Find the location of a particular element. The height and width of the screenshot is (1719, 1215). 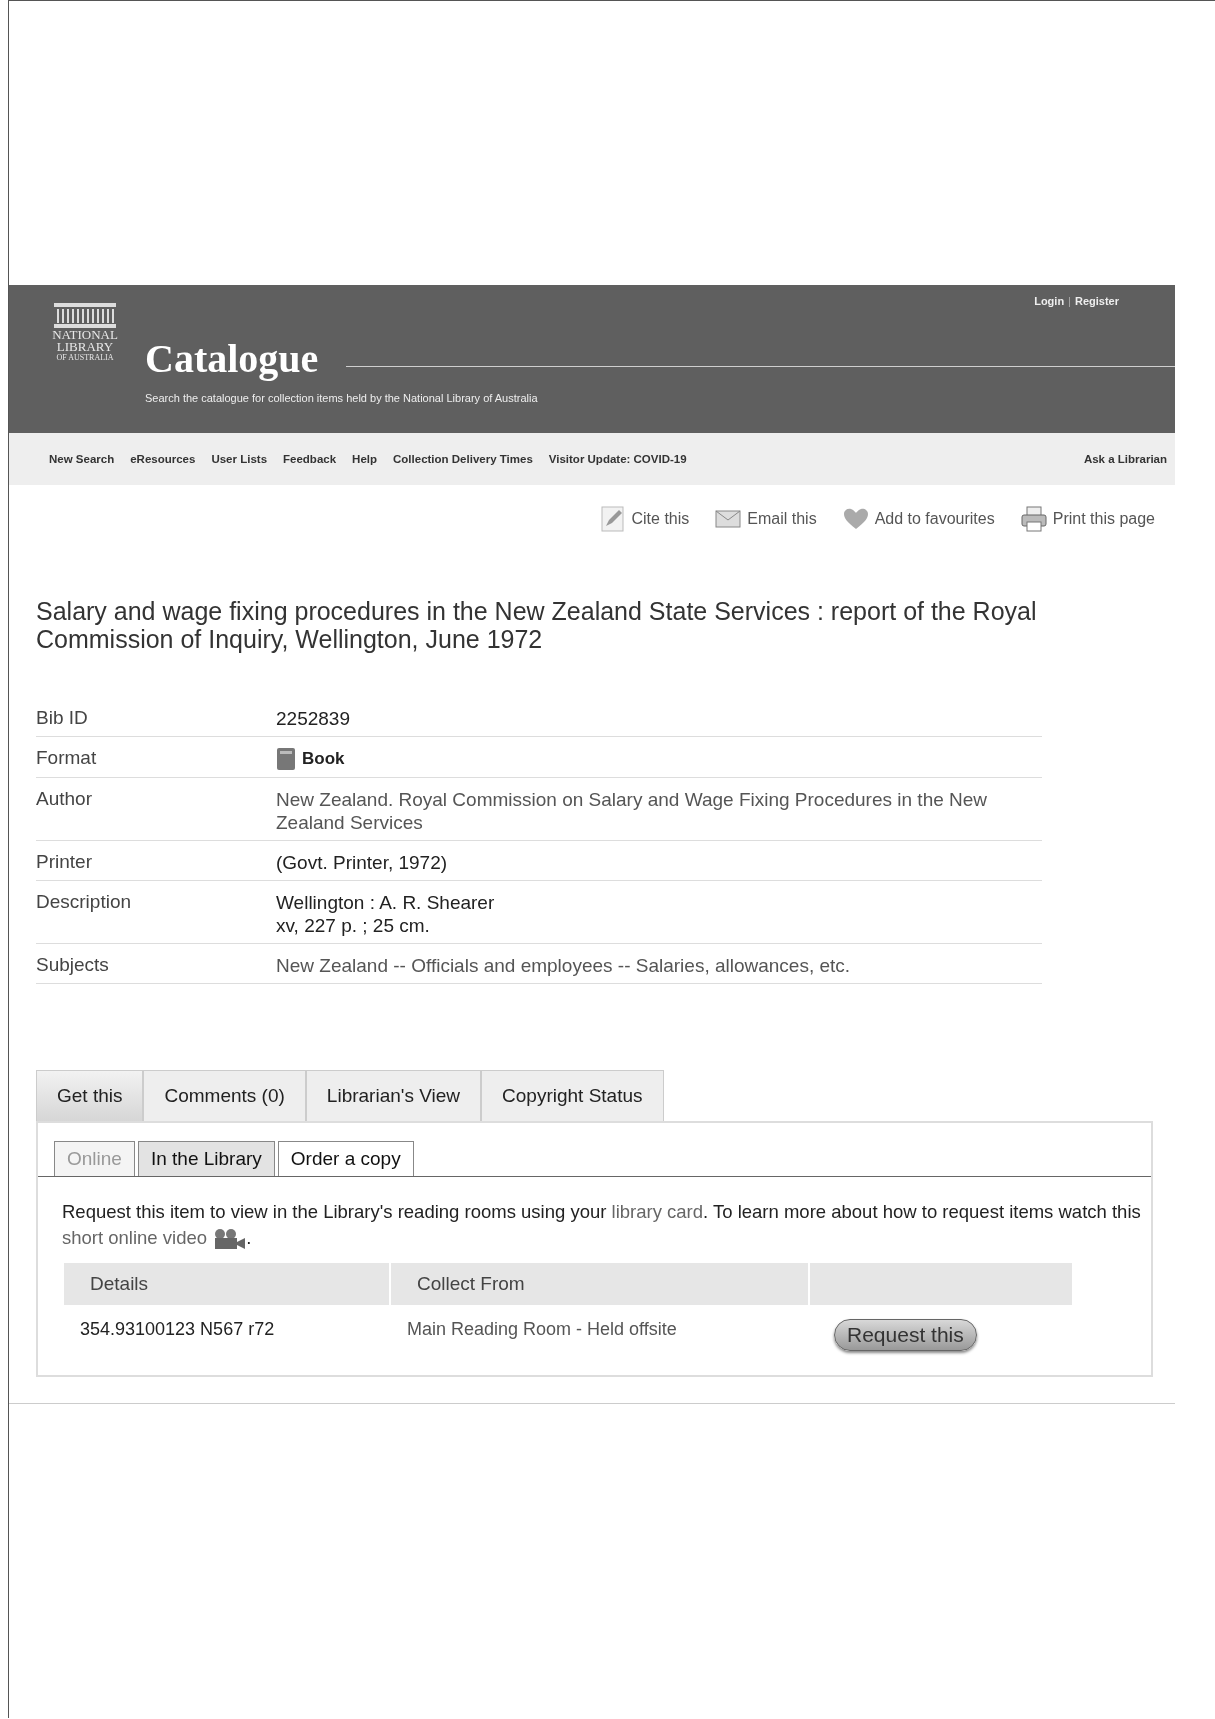

video-link: short online video is located at coordinates (134, 1237).